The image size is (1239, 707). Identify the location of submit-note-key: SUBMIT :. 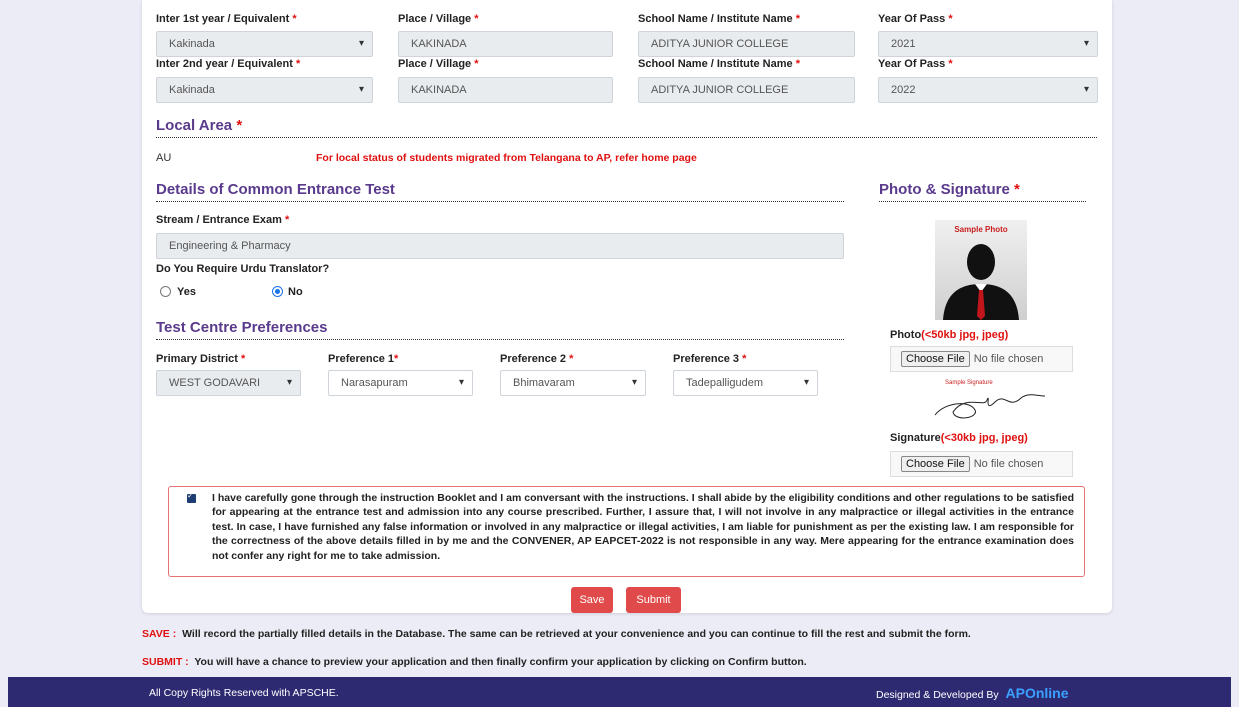
(165, 662).